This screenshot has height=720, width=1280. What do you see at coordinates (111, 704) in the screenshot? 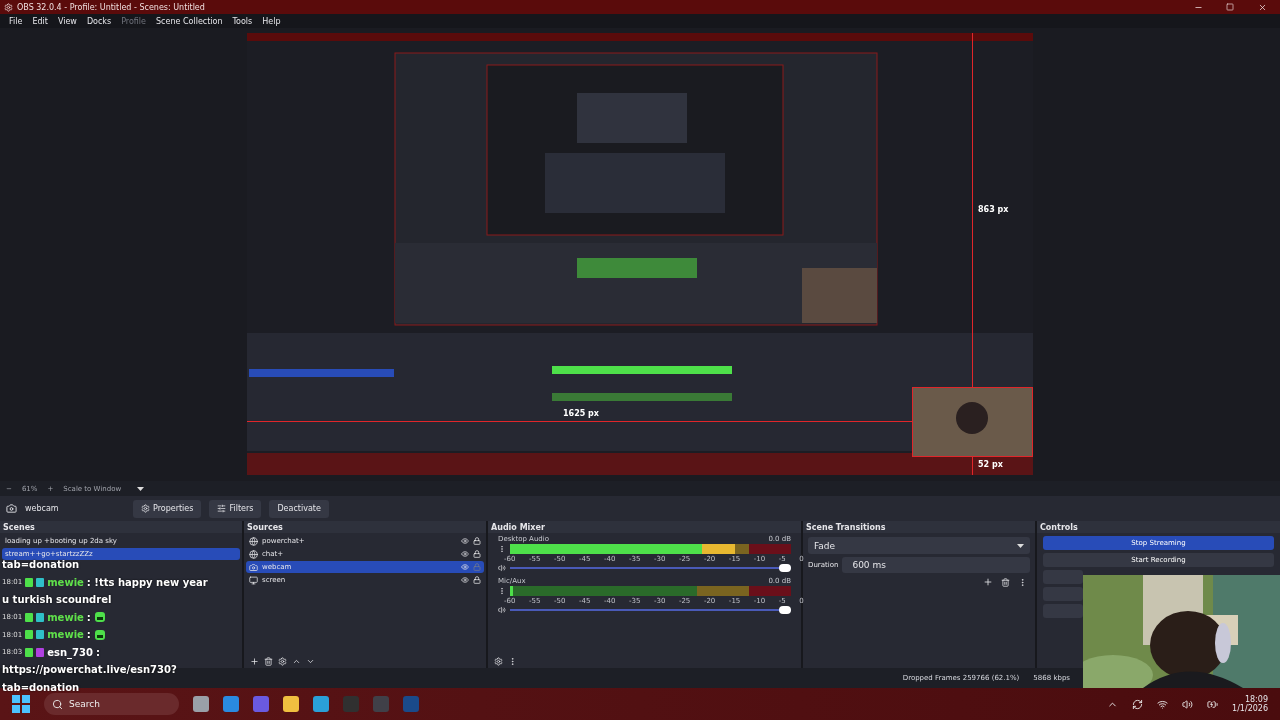
I see `search-field: Search` at bounding box center [111, 704].